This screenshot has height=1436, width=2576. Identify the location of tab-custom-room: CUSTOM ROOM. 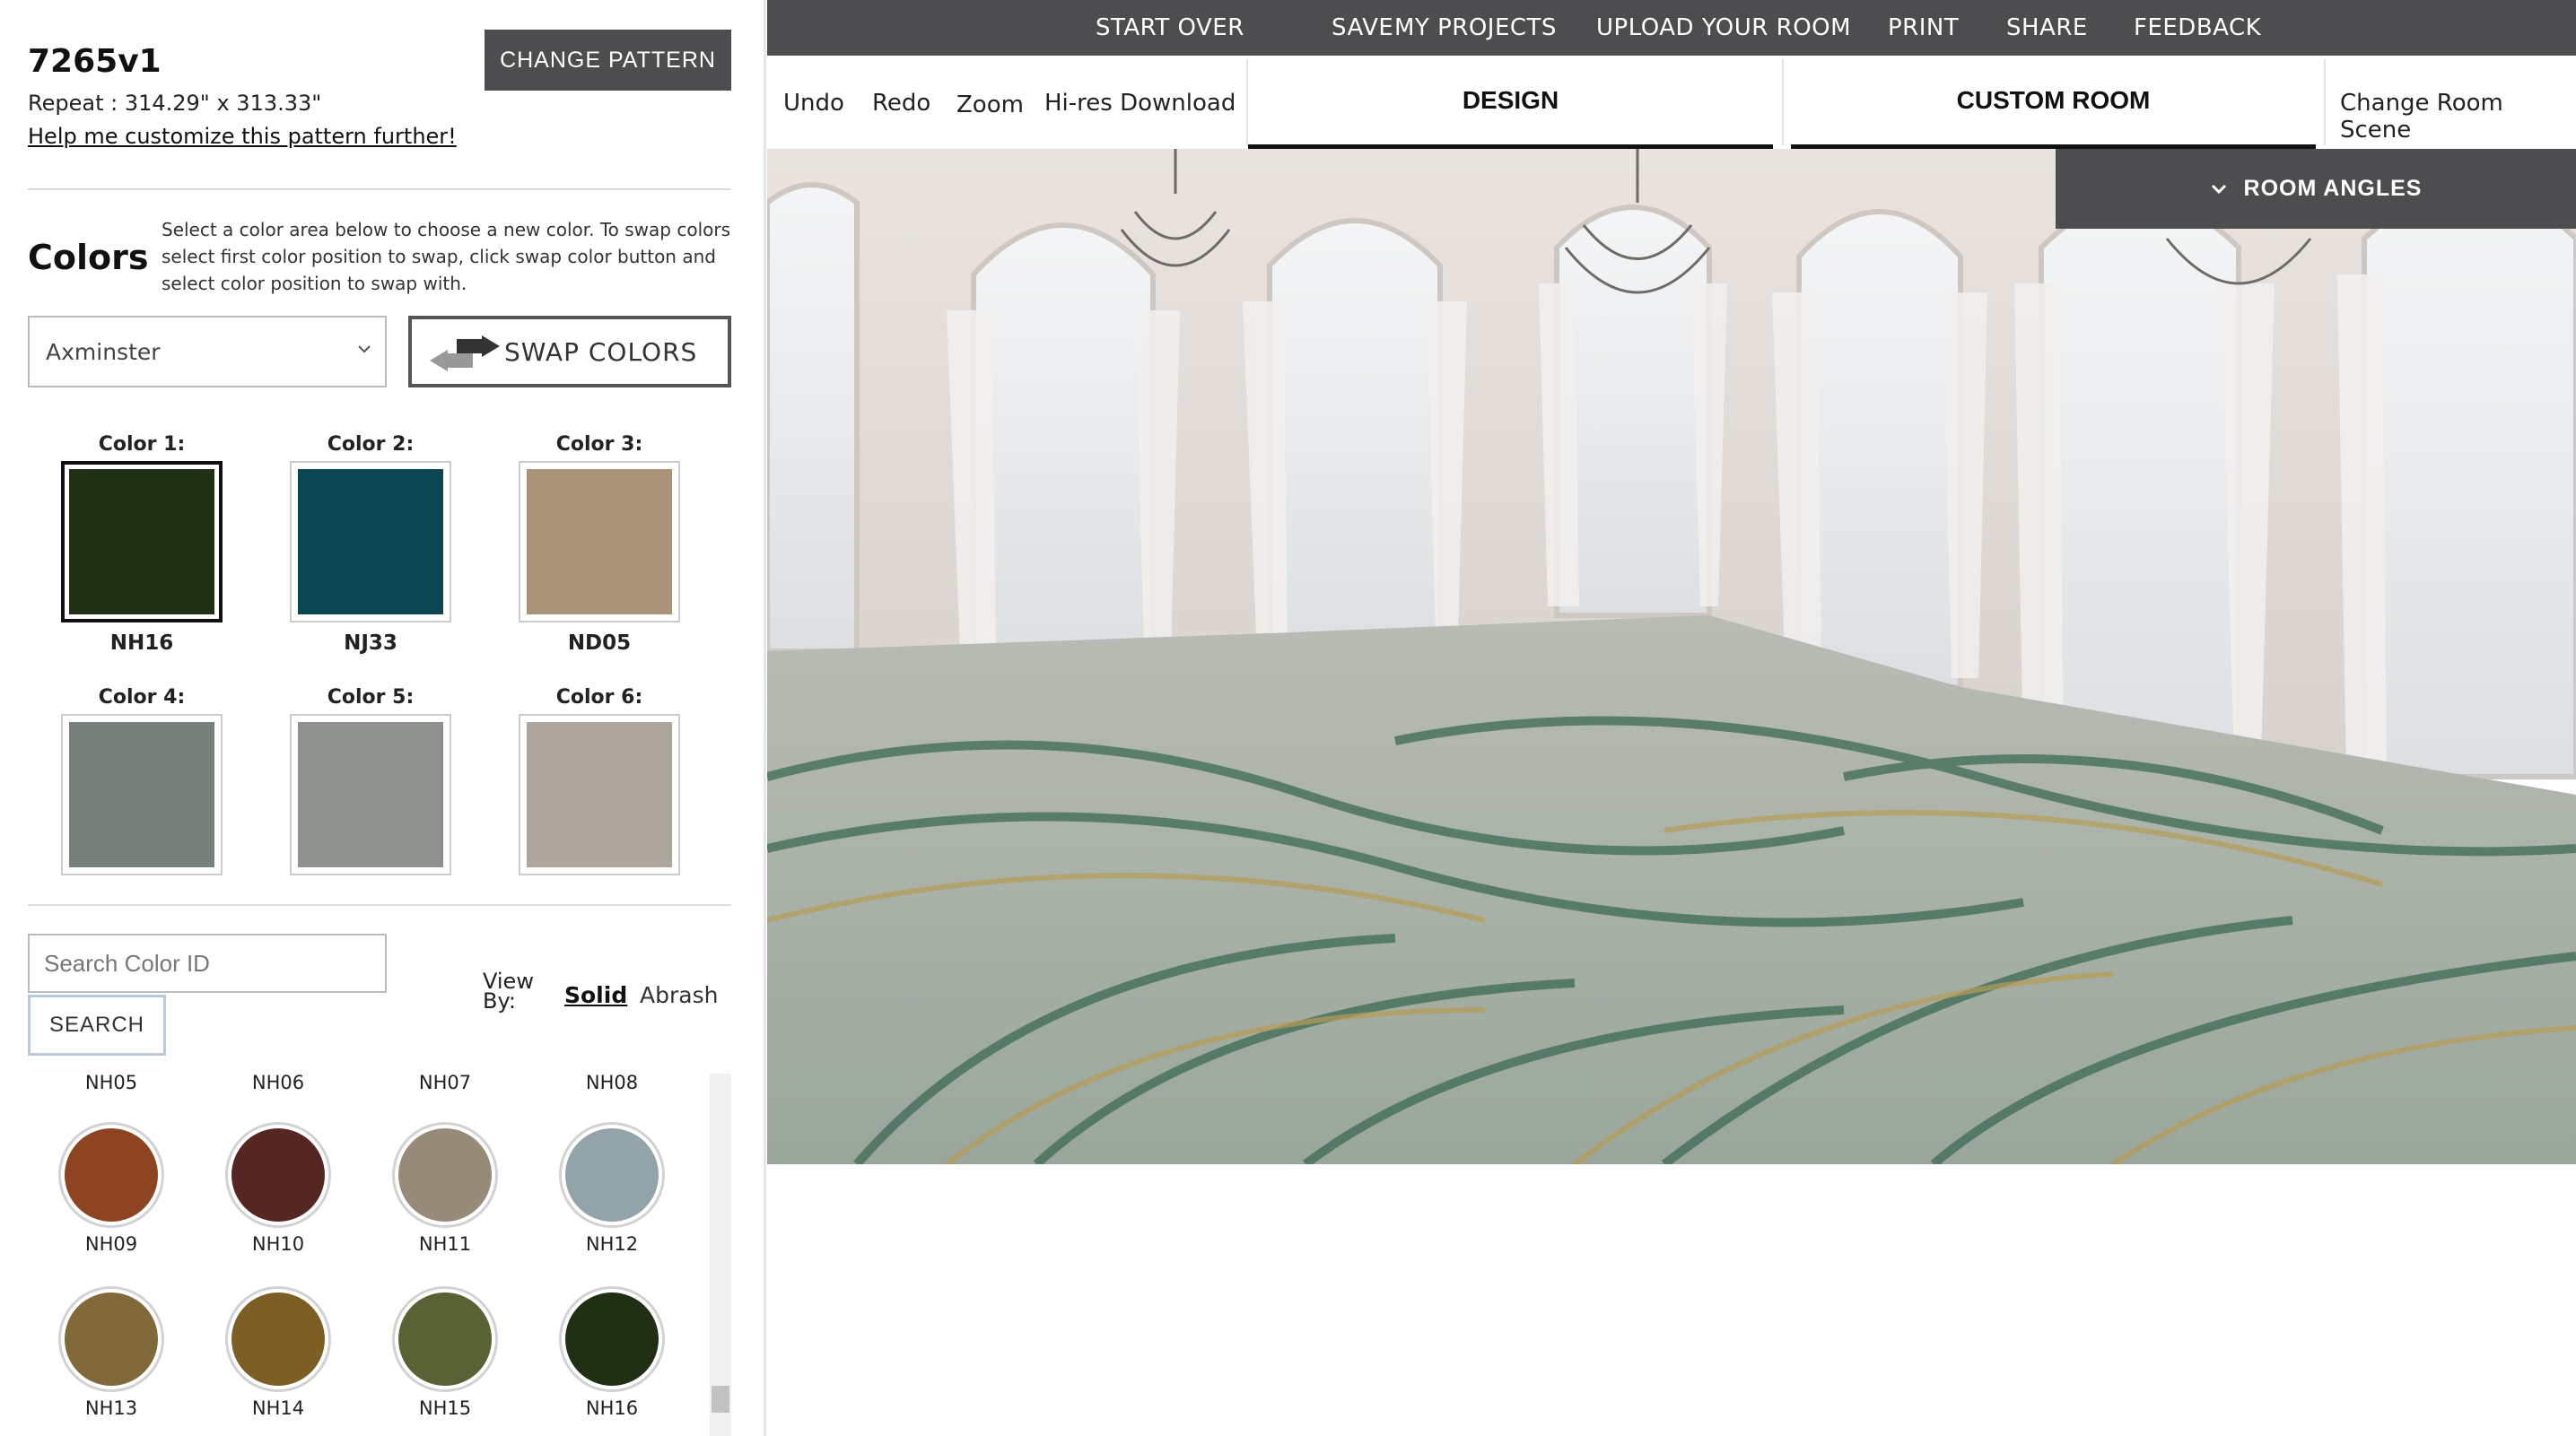
(2053, 102).